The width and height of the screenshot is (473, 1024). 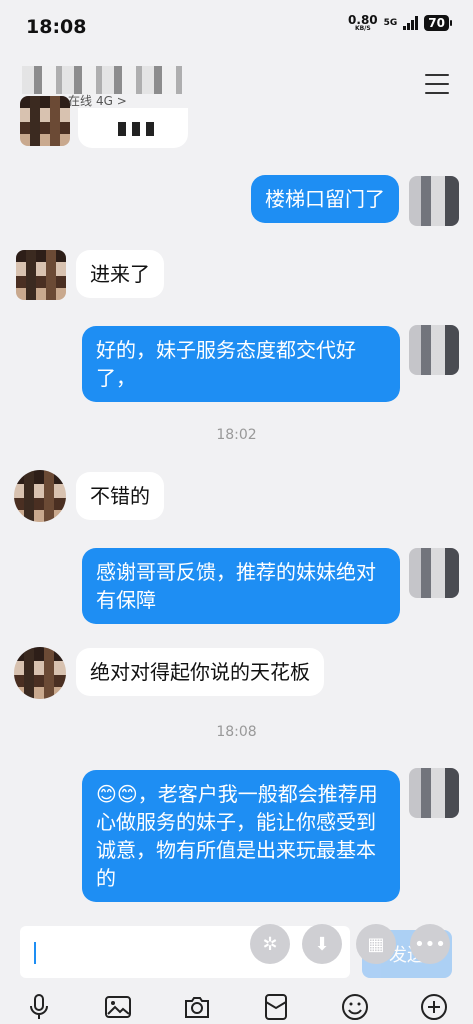 I want to click on text-caret, so click(x=35, y=953).